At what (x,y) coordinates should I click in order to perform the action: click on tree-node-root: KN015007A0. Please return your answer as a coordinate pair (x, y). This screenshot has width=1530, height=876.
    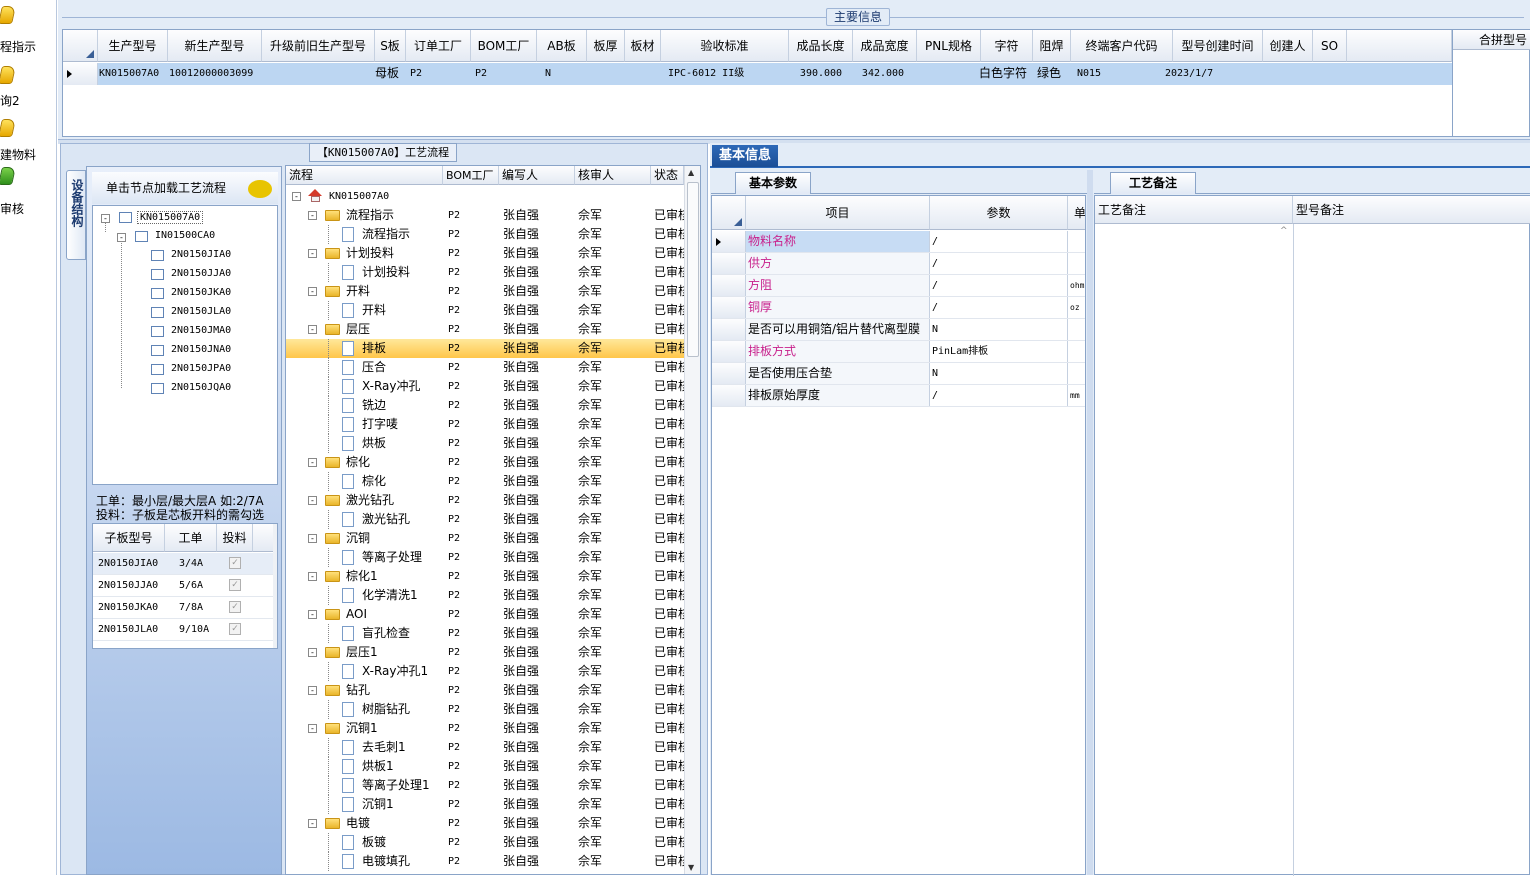
    Looking at the image, I should click on (170, 217).